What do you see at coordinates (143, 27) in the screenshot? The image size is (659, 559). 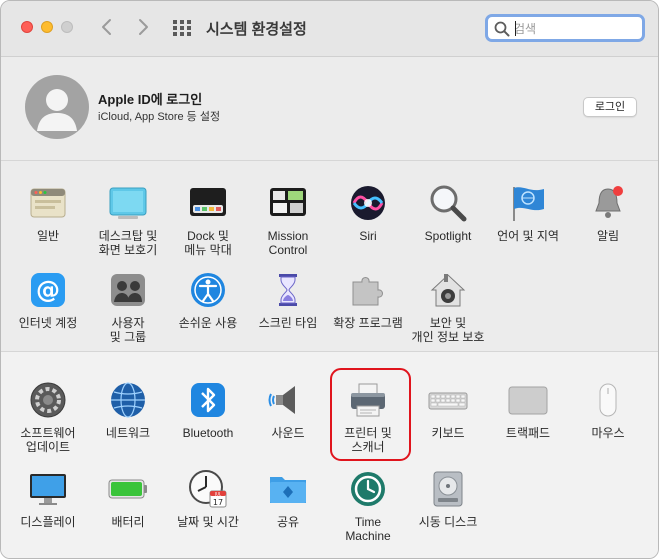 I see `forward-arrow-icon` at bounding box center [143, 27].